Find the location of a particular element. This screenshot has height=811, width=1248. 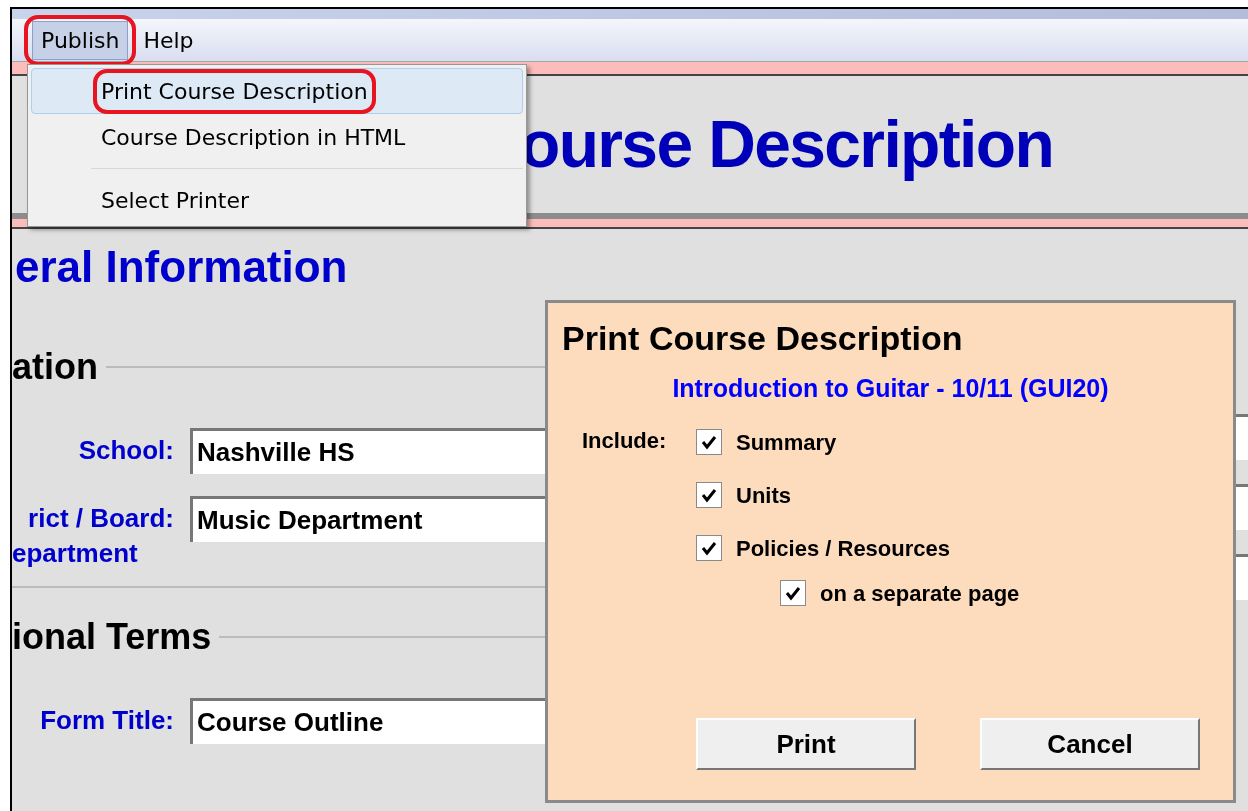

dialog-button: Cancel is located at coordinates (1090, 744).